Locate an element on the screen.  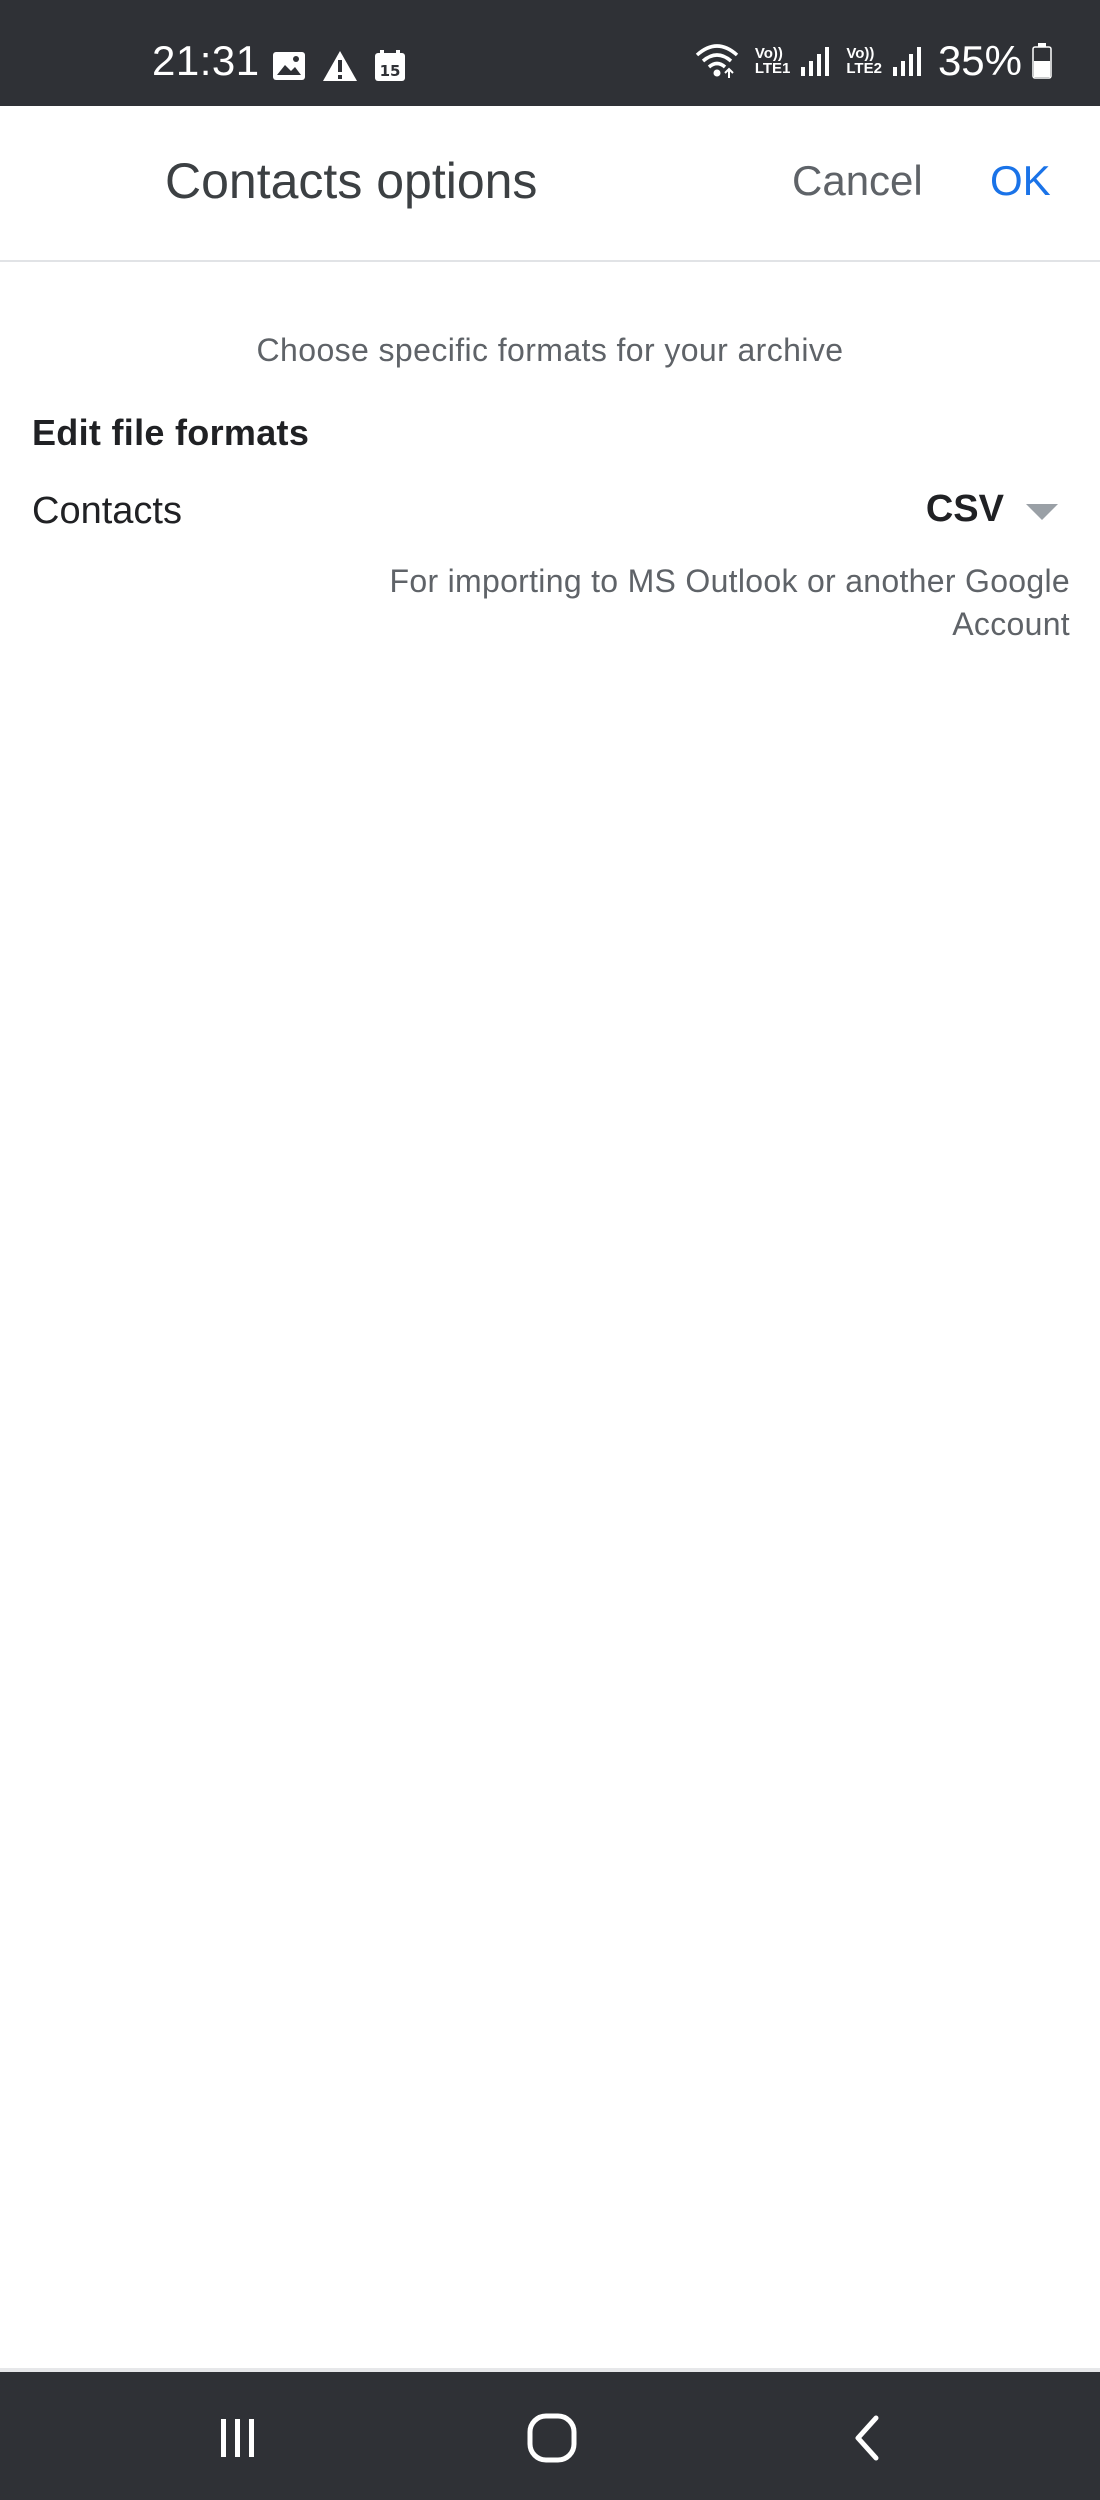
battery-percent: 35% is located at coordinates (979, 60).